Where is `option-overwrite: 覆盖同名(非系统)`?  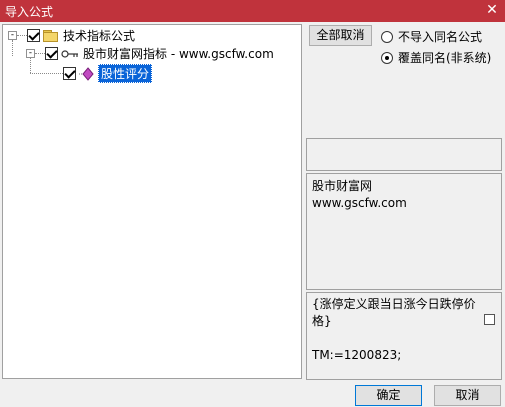
option-overwrite: 覆盖同名(非系统) is located at coordinates (436, 57).